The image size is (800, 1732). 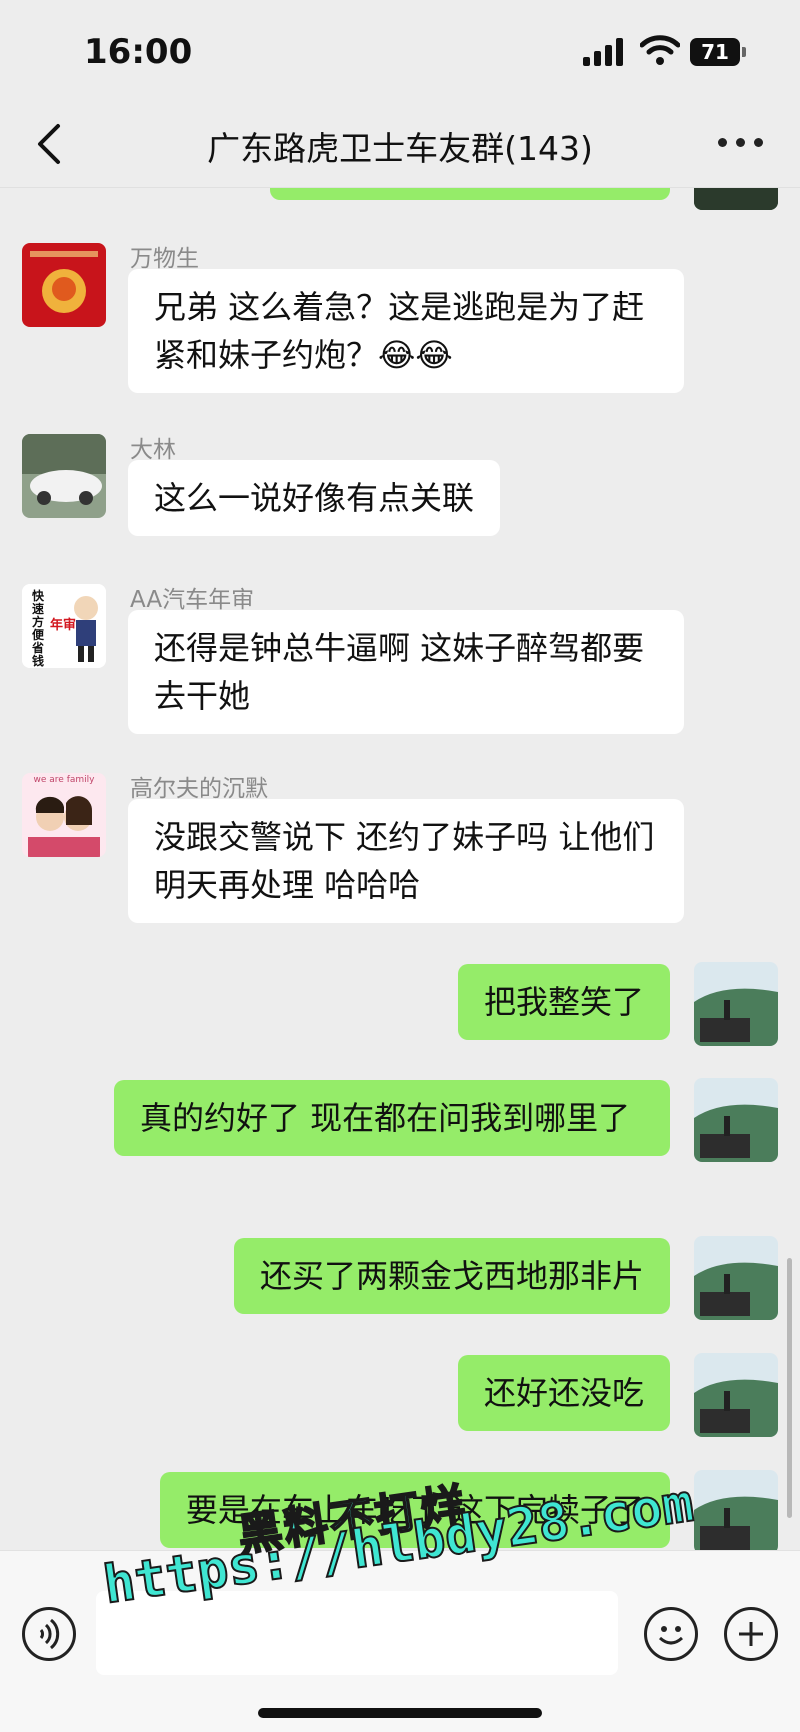 I want to click on outgoing-bubble: 把我整笑了, so click(x=563, y=1002).